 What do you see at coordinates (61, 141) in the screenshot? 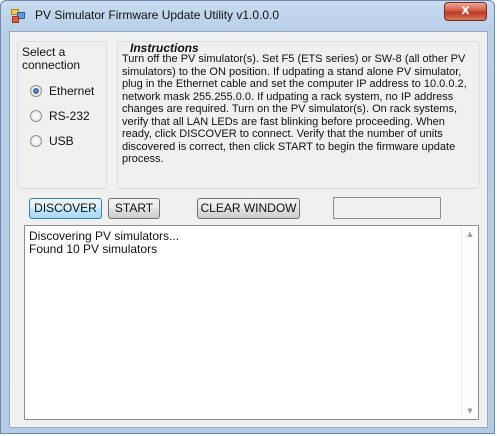
I see `radio-label: USB` at bounding box center [61, 141].